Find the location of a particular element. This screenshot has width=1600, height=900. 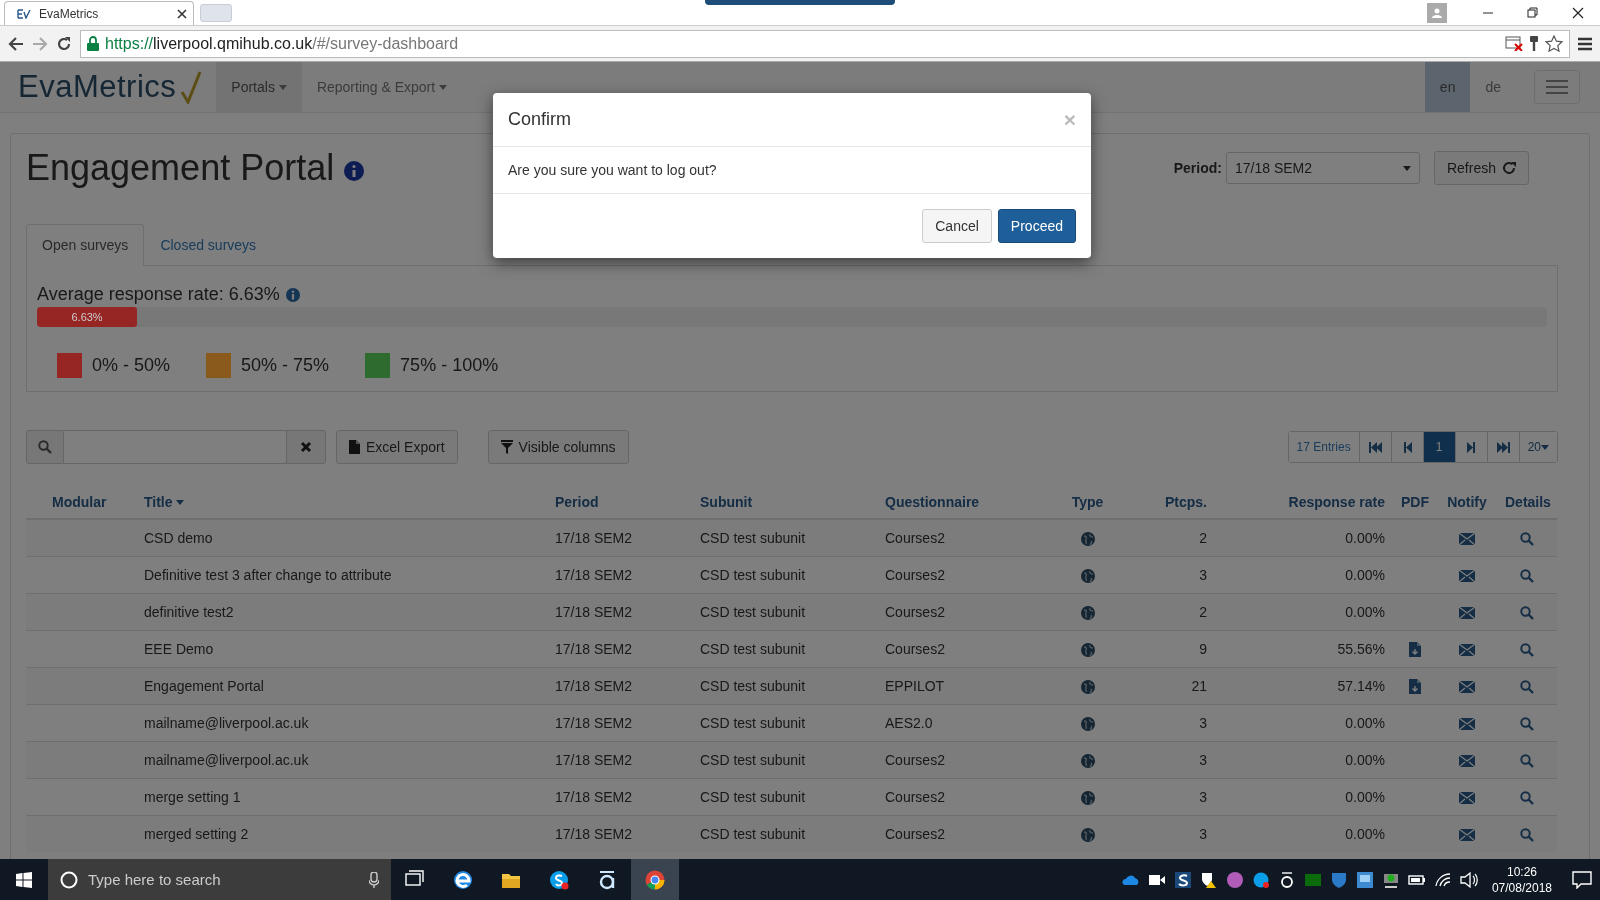

chrome-icon is located at coordinates (655, 879).